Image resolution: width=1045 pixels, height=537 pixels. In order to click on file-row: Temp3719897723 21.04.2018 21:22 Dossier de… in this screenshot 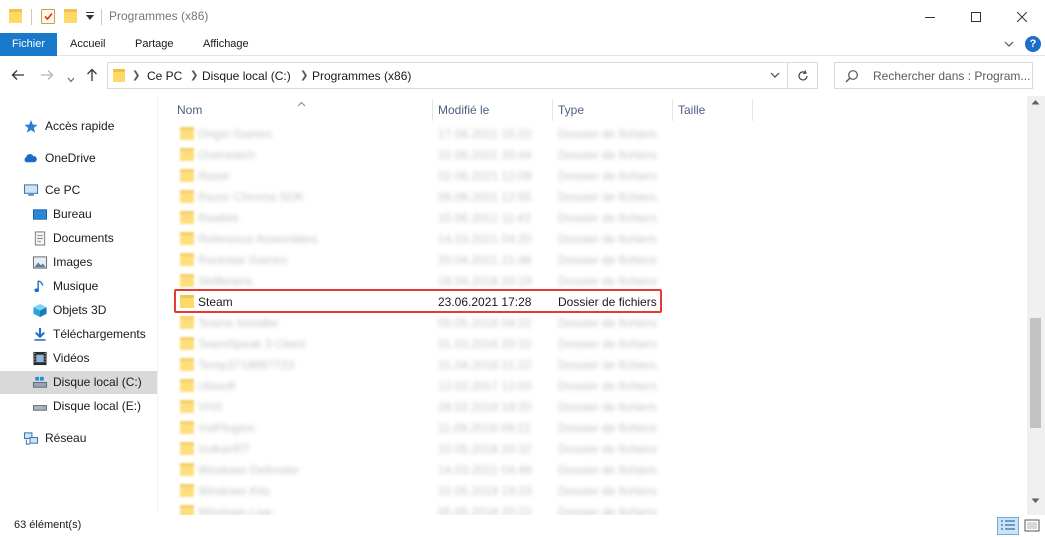, I will do `click(593, 364)`.